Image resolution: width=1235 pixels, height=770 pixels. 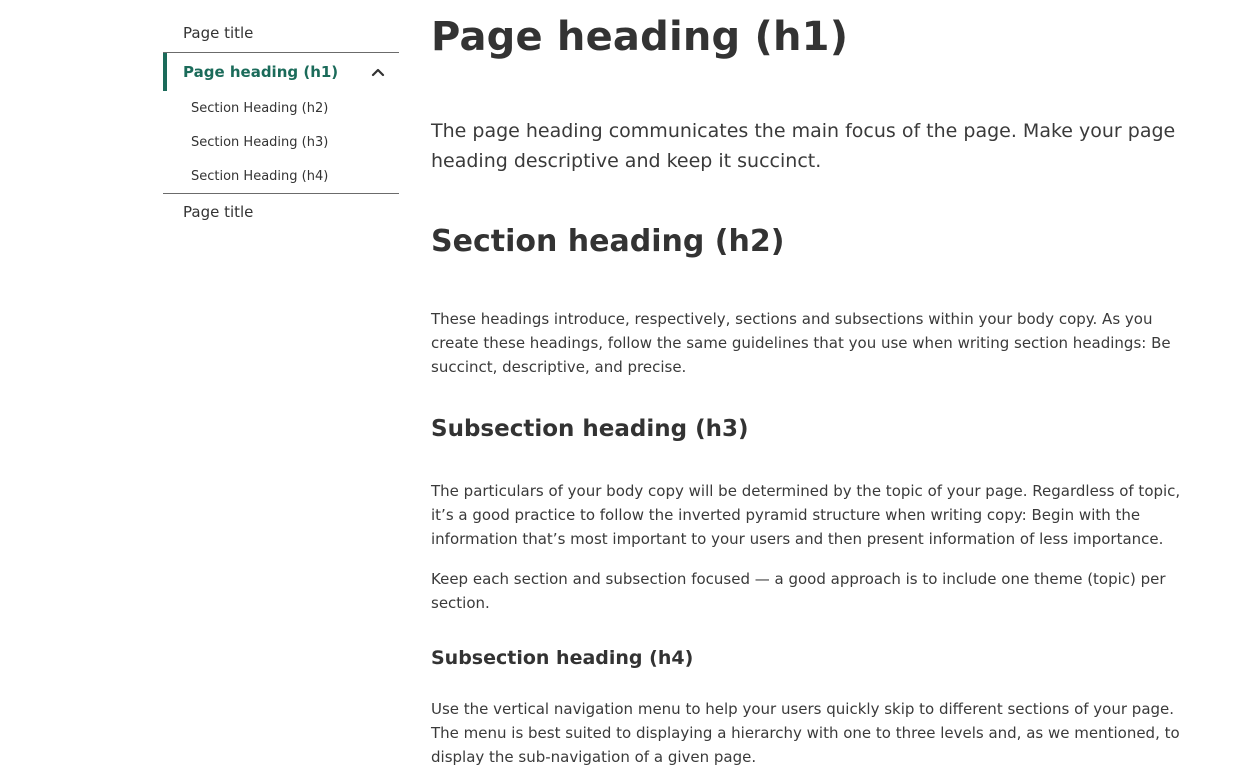 What do you see at coordinates (261, 72) in the screenshot?
I see `sidebar-item-label: Page heading (h1)` at bounding box center [261, 72].